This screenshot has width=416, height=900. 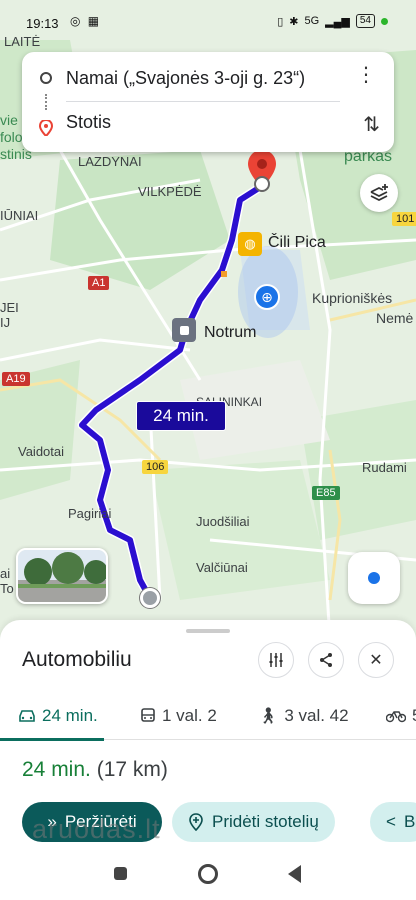 What do you see at coordinates (414, 716) in the screenshot?
I see `tab-cycling-label: 5` at bounding box center [414, 716].